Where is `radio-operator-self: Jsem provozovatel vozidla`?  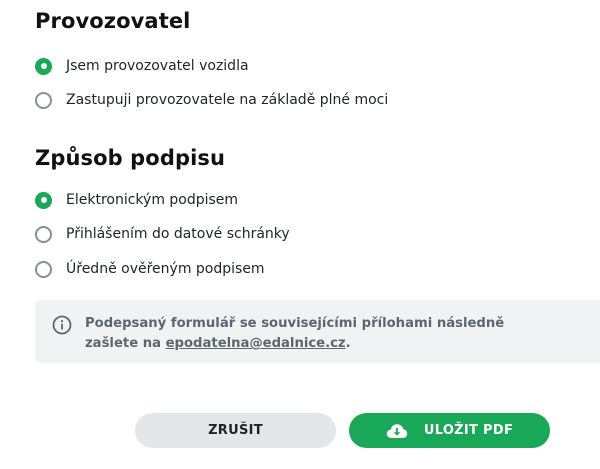
radio-operator-self: Jsem provozovatel vozidla is located at coordinates (142, 66).